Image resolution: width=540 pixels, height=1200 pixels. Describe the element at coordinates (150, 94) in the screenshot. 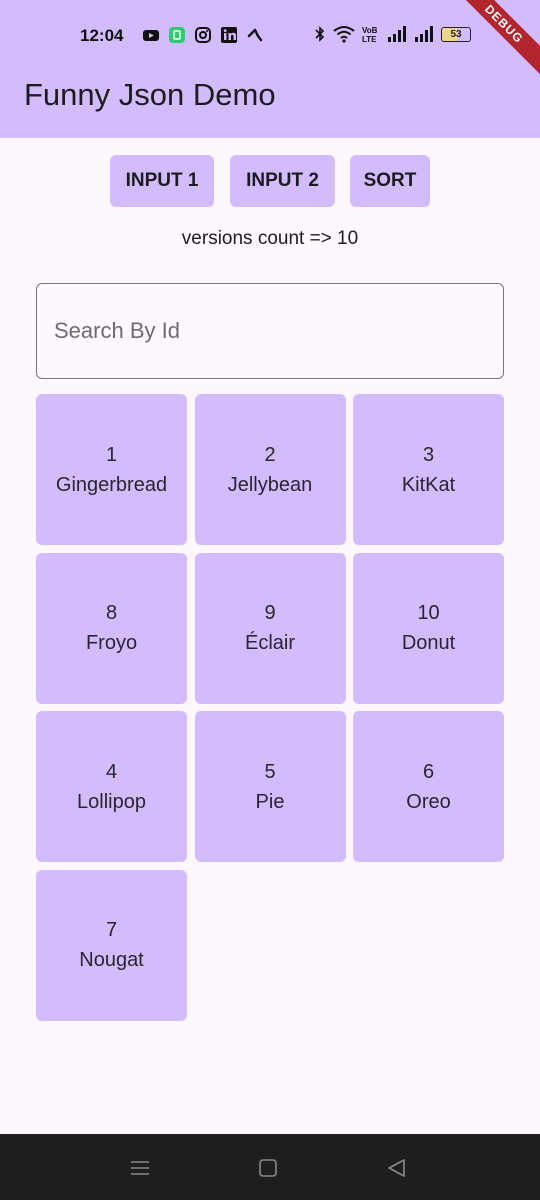

I see `app-bar-title: Funny Json Demo` at that location.